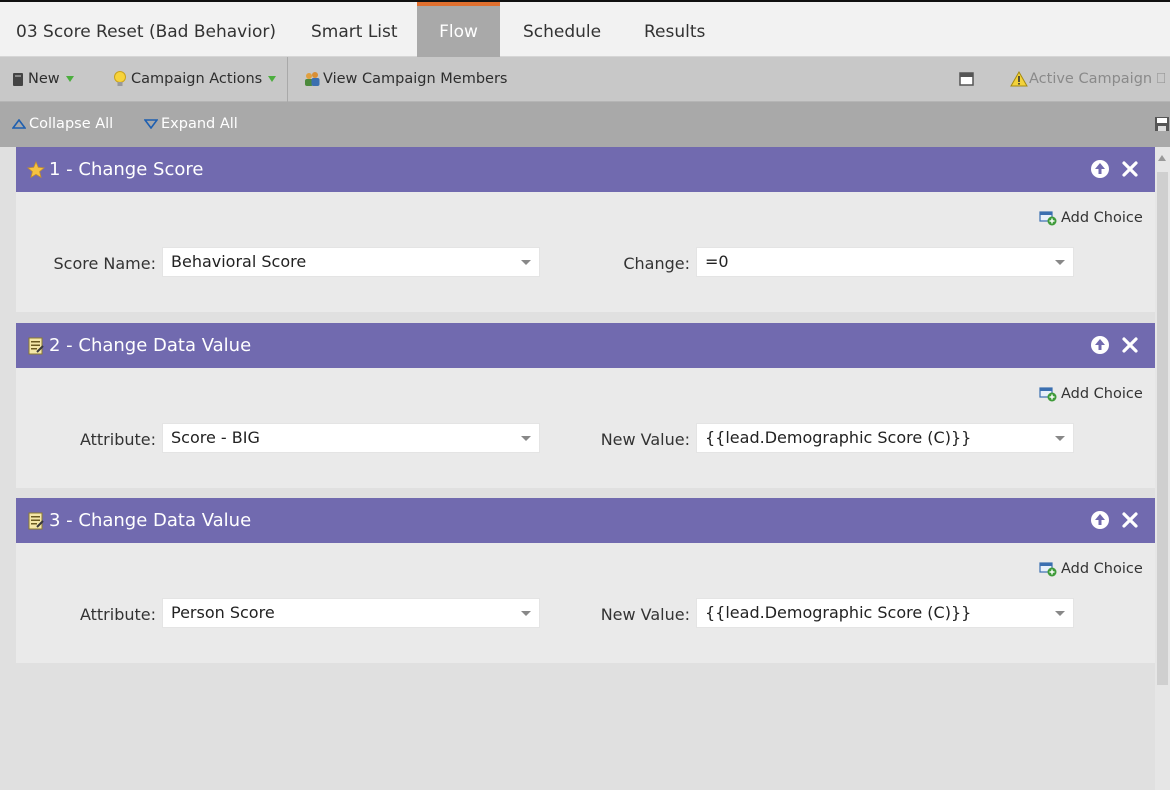 This screenshot has height=790, width=1170. Describe the element at coordinates (312, 79) in the screenshot. I see `people-icon` at that location.